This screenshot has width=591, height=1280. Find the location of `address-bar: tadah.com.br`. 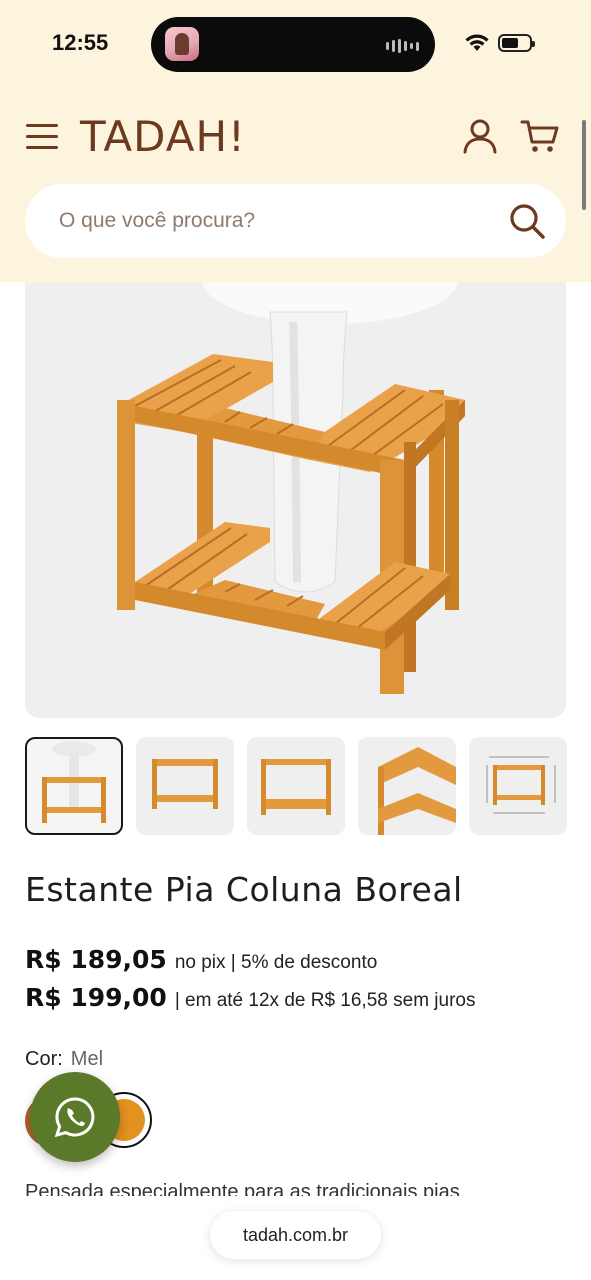

address-bar: tadah.com.br is located at coordinates (295, 1235).